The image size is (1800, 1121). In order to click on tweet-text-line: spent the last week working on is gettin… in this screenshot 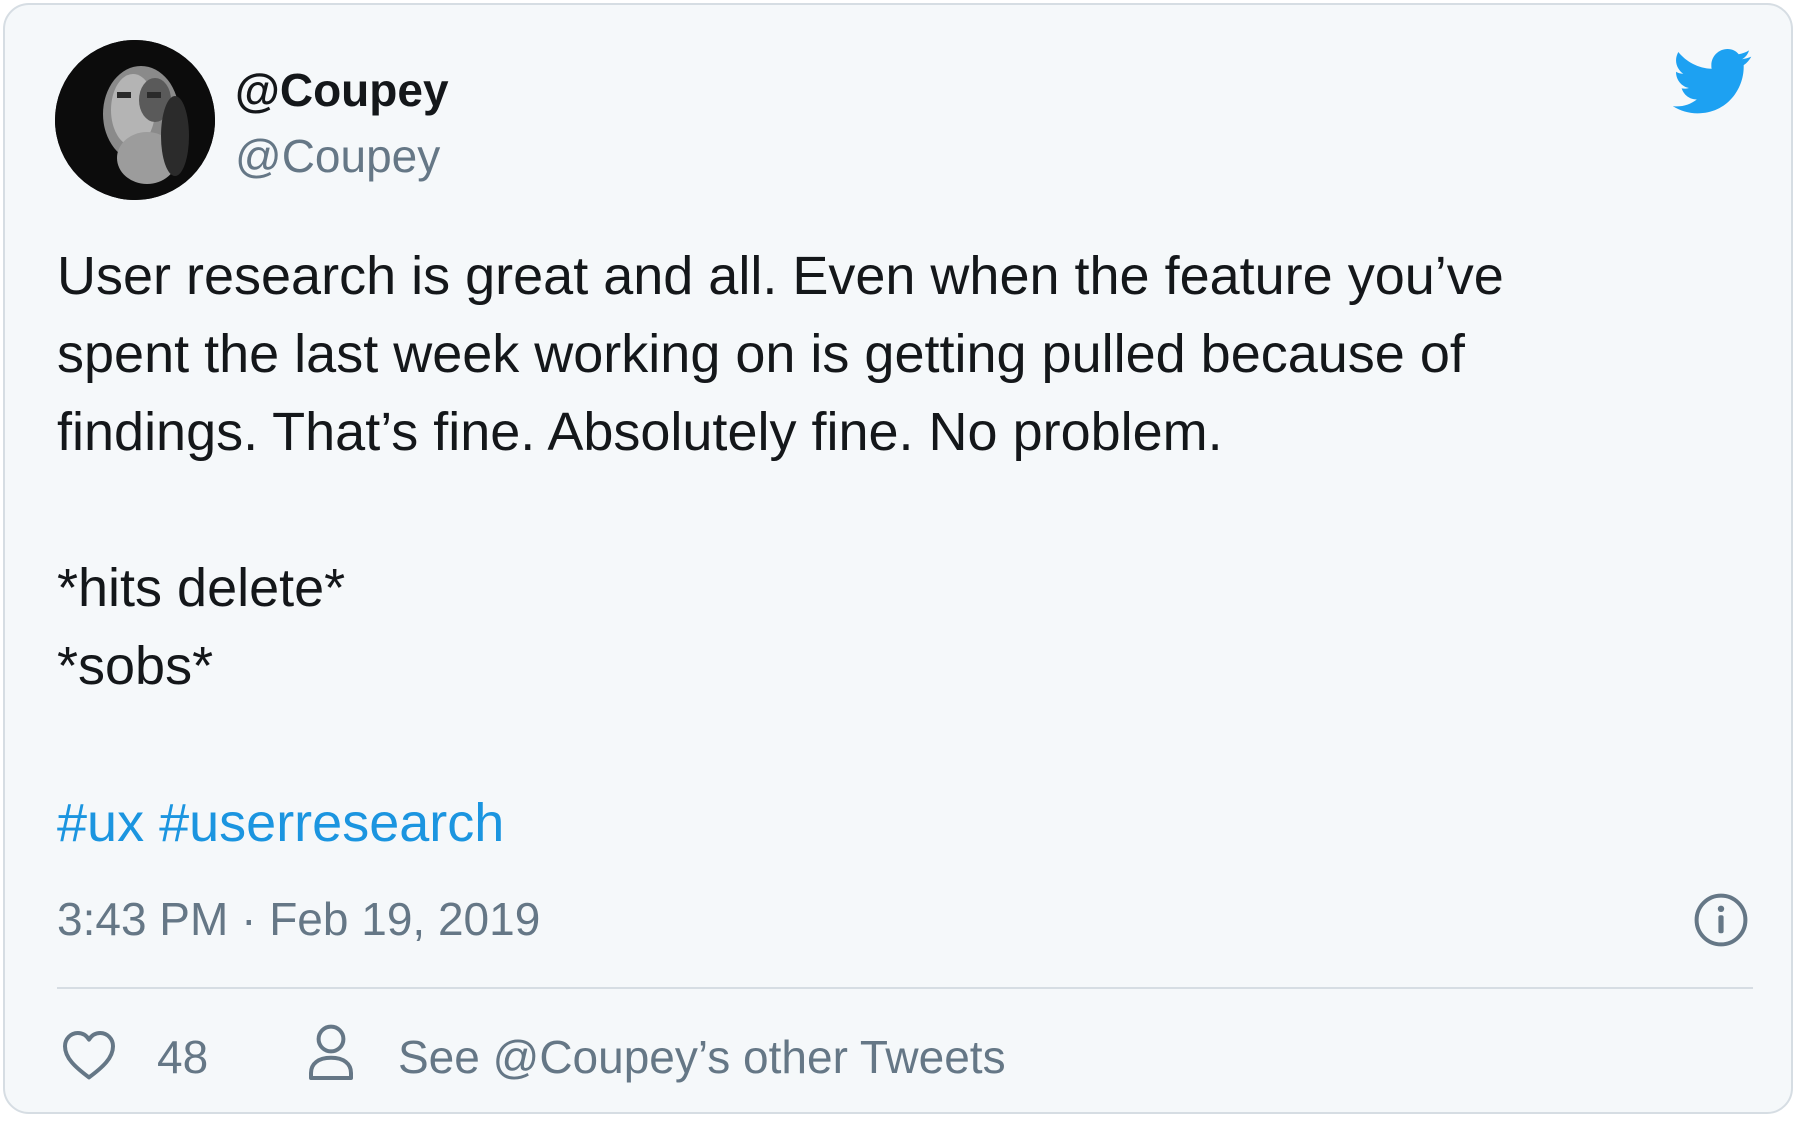, I will do `click(761, 354)`.